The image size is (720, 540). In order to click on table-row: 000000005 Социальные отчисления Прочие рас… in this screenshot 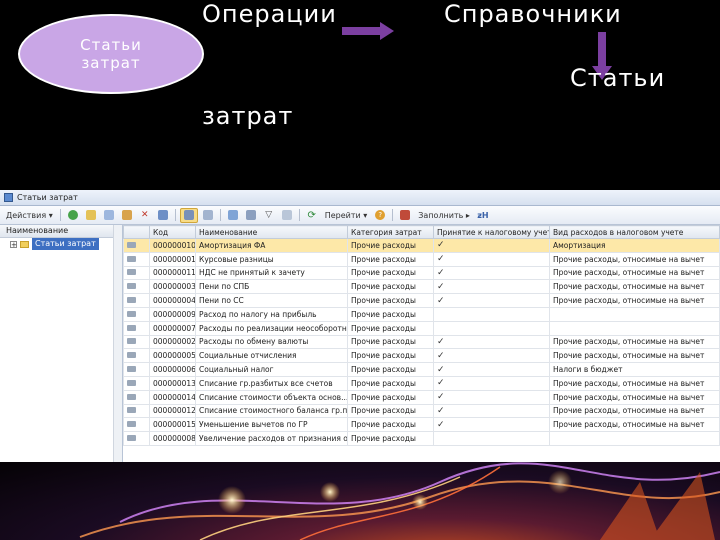, I will do `click(421, 356)`.